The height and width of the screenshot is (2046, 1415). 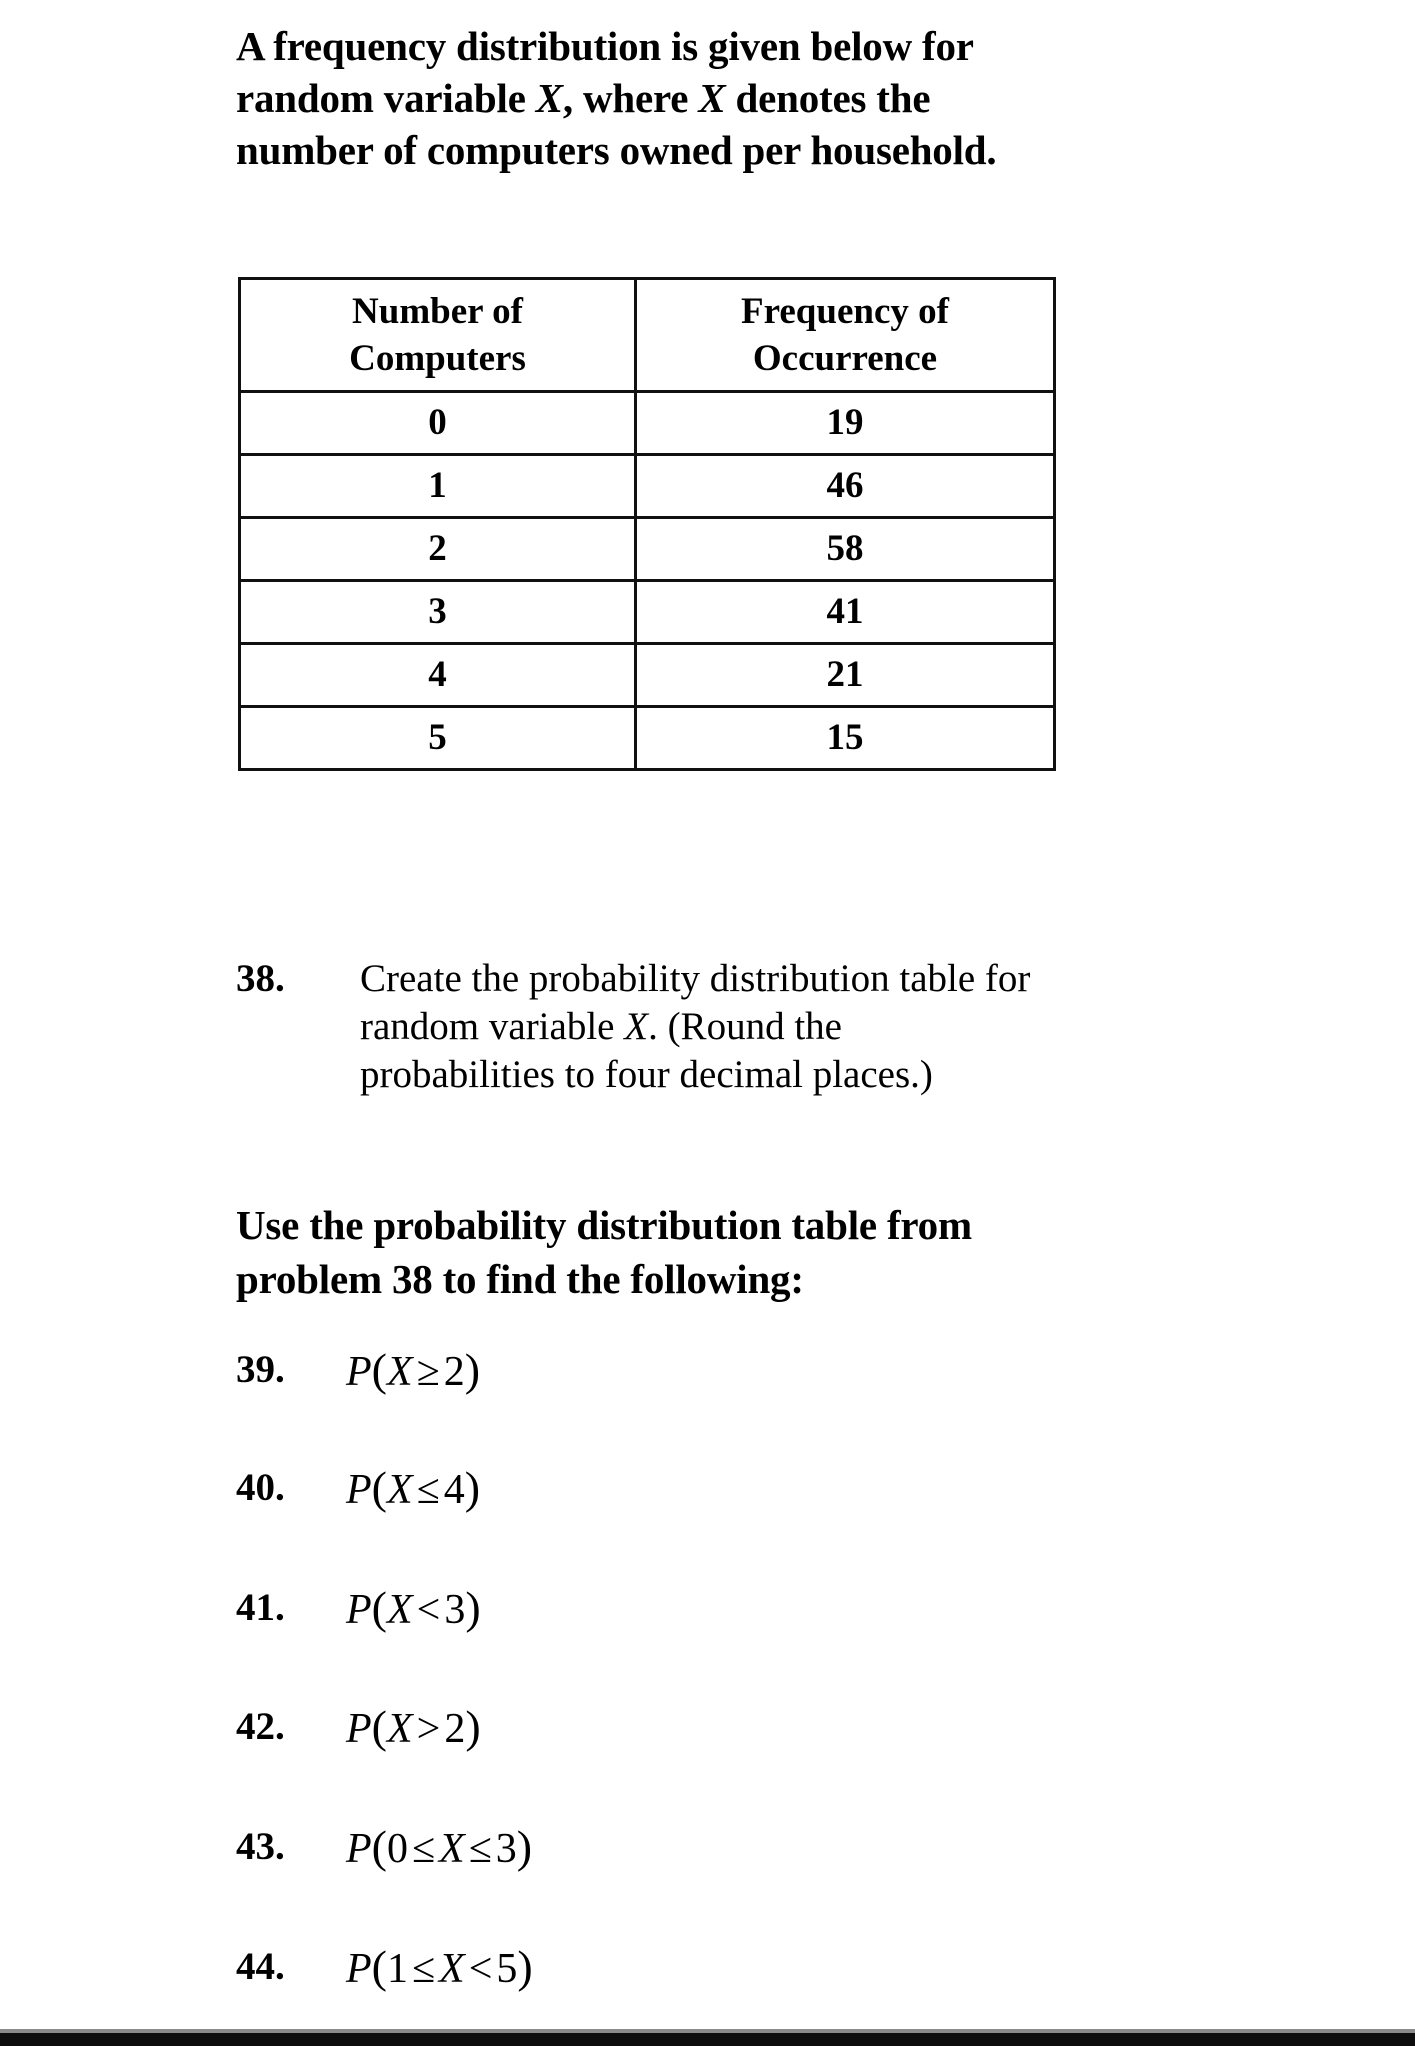 I want to click on table-row: 0 19, so click(x=647, y=423).